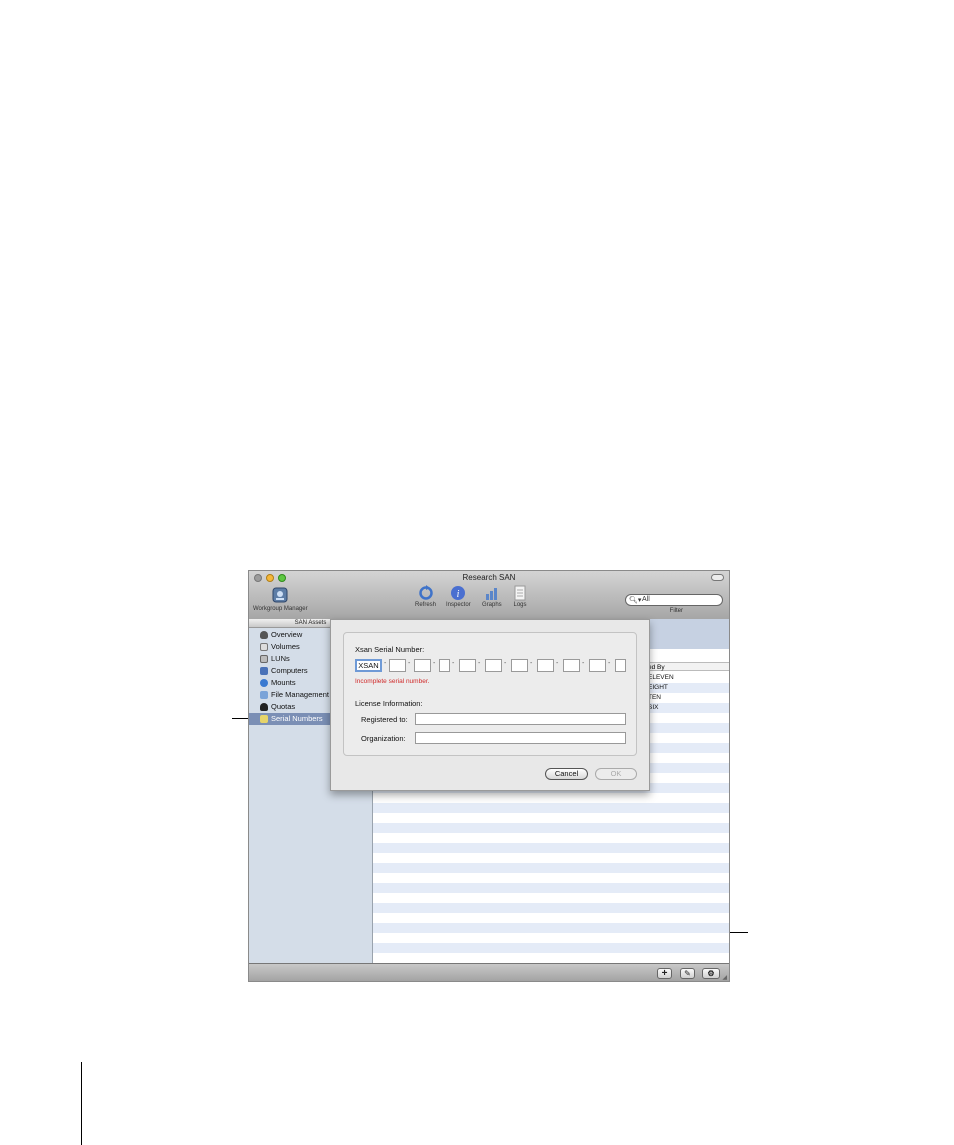 The image size is (954, 1145). I want to click on resize-grip-icon: ◢, so click(724, 977).